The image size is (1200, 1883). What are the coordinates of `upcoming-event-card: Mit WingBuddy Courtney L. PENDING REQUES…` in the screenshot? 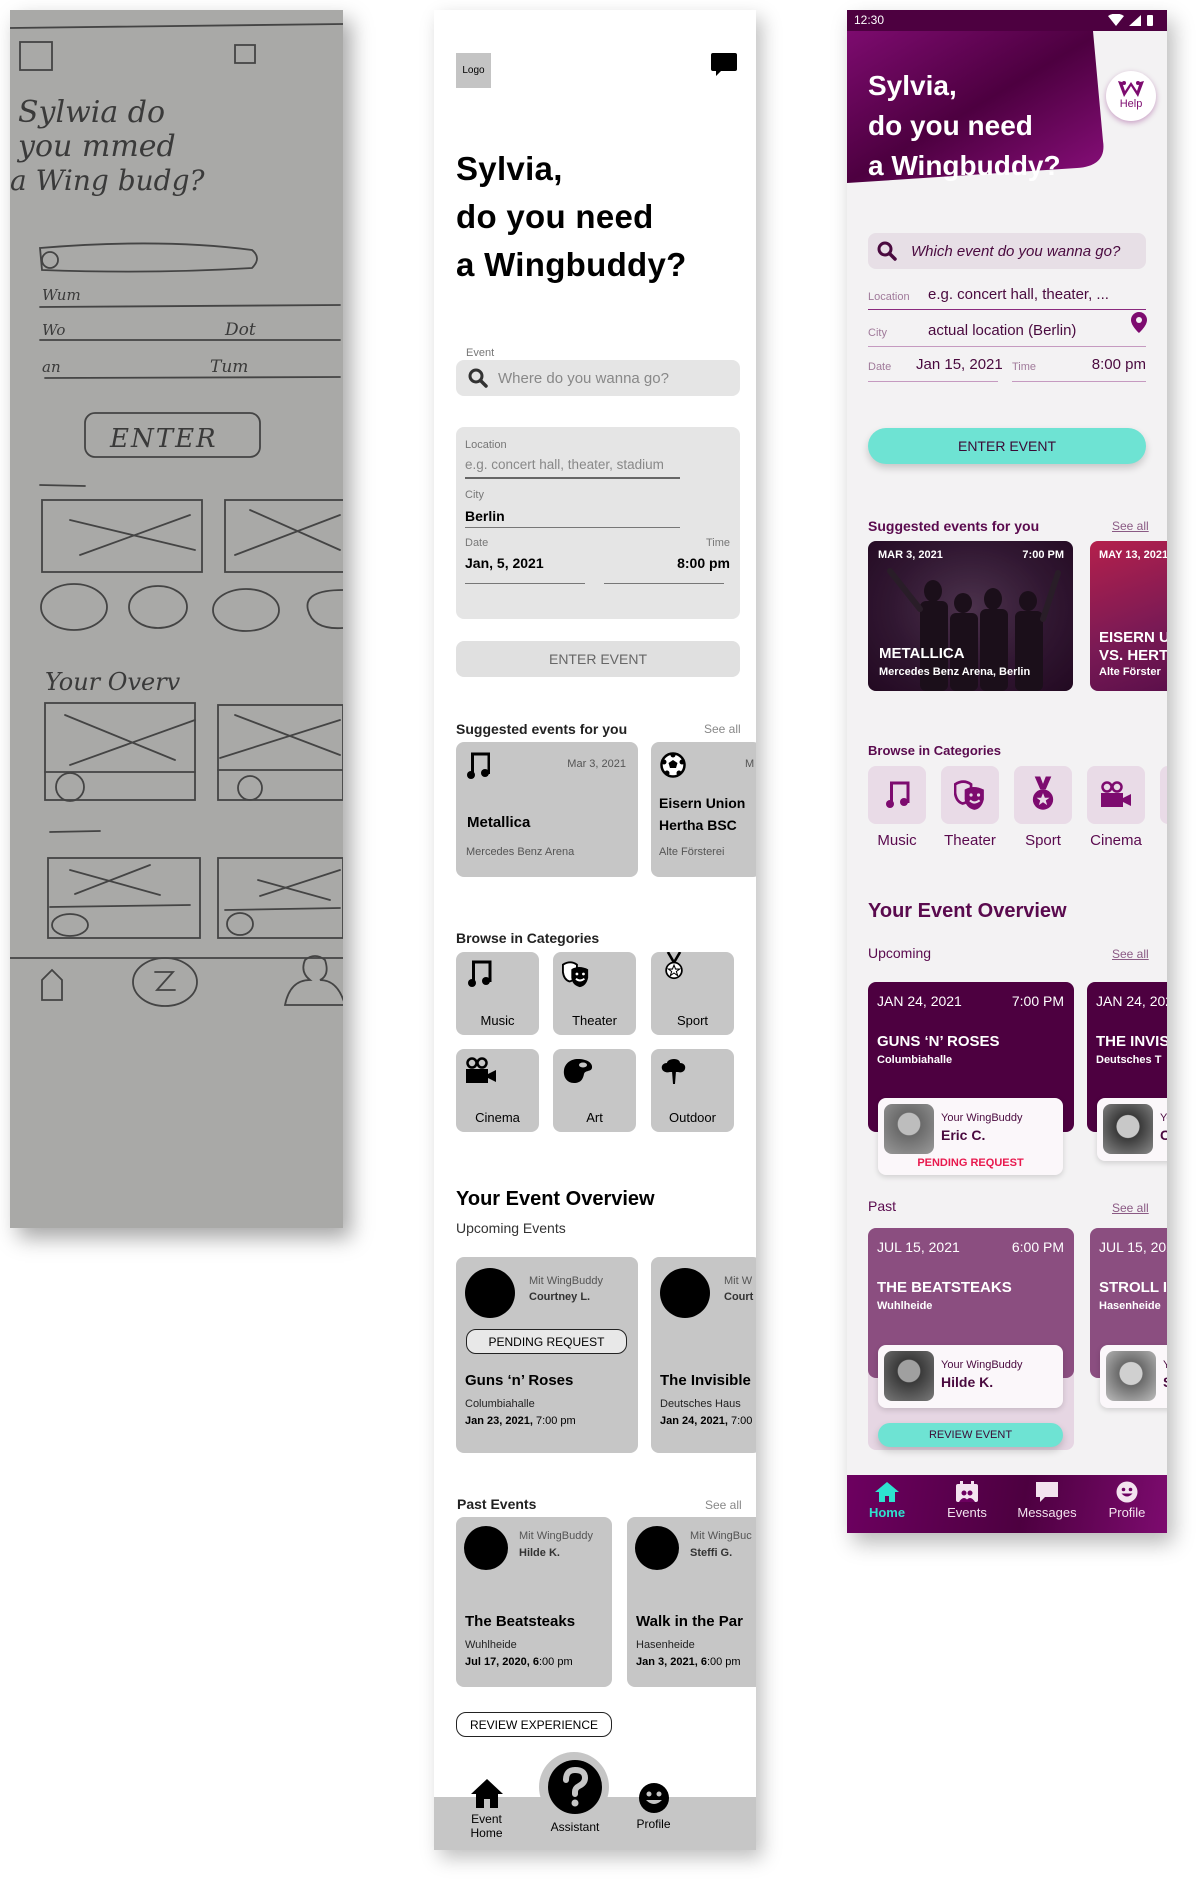 It's located at (547, 1355).